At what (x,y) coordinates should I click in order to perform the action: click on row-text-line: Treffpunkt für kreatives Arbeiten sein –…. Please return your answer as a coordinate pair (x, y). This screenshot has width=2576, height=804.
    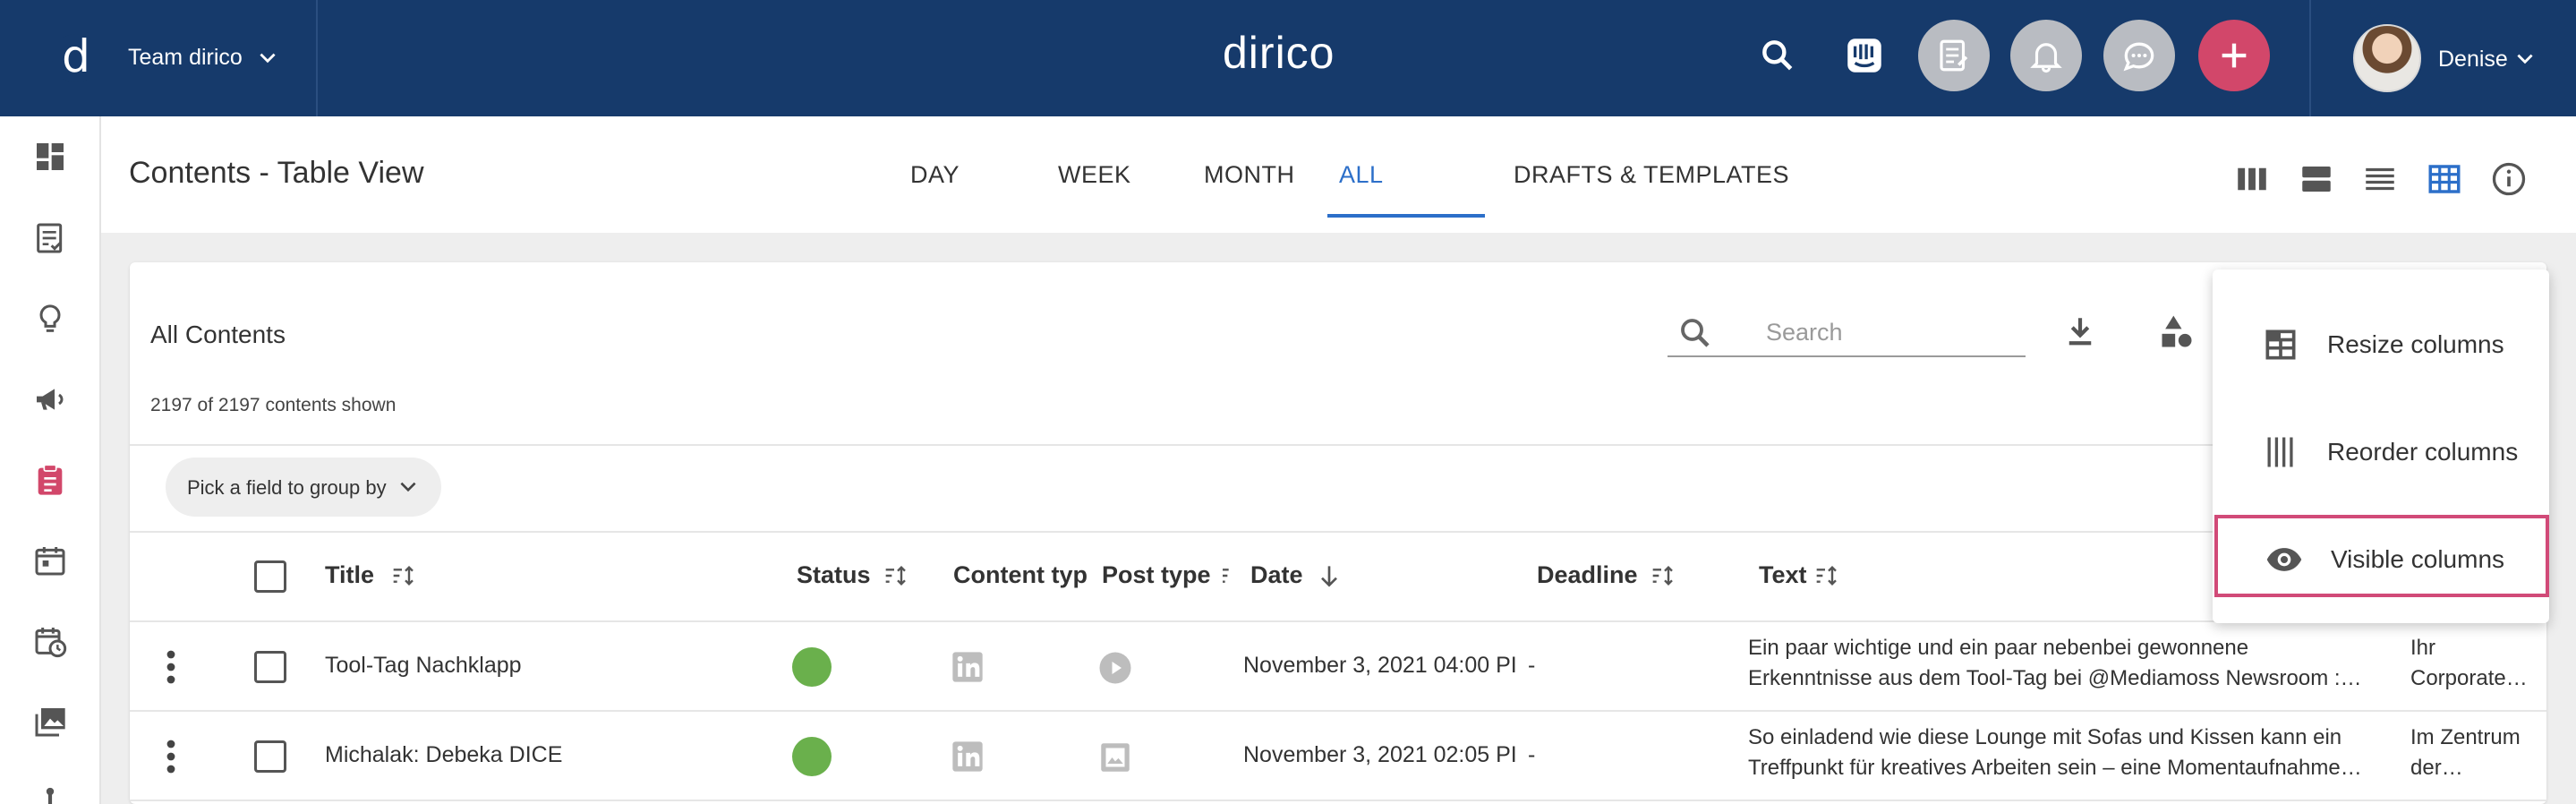
    Looking at the image, I should click on (2055, 768).